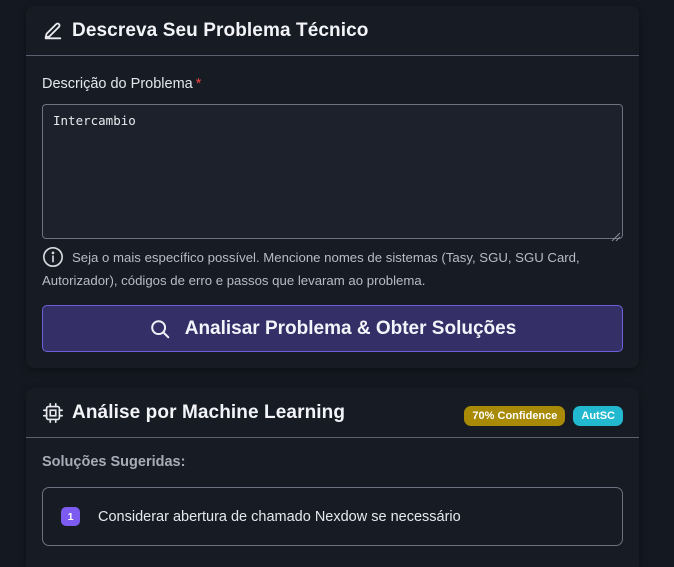 Image resolution: width=674 pixels, height=567 pixels. What do you see at coordinates (515, 416) in the screenshot?
I see `confidence-badge: 70% Confidence` at bounding box center [515, 416].